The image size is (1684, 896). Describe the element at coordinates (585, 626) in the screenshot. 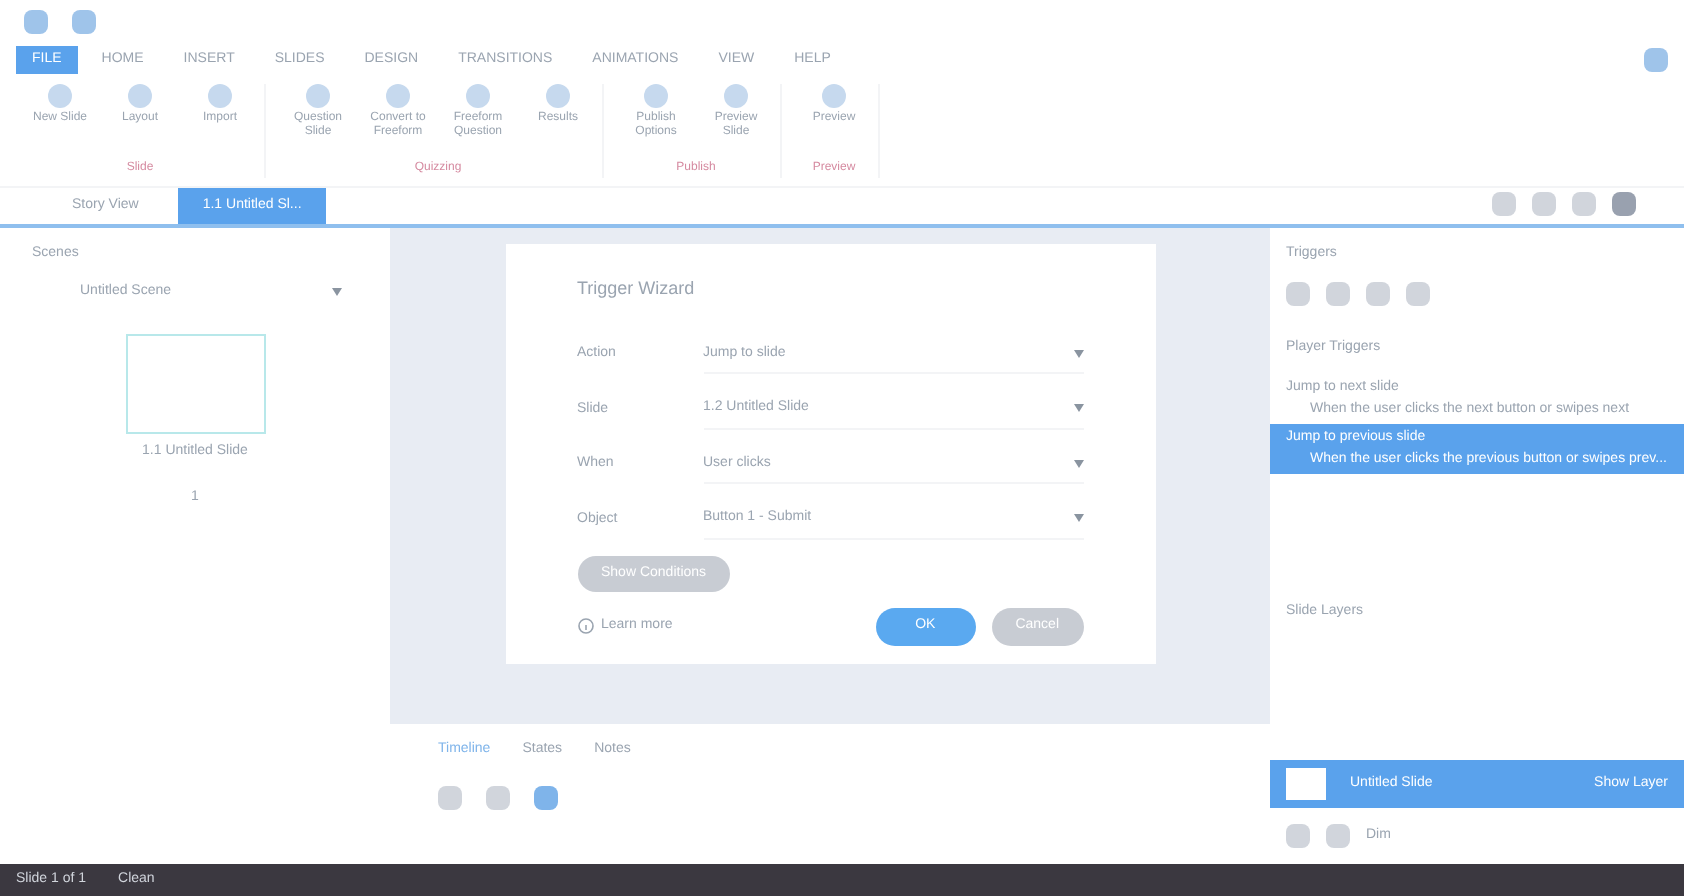

I see `info-icon` at that location.